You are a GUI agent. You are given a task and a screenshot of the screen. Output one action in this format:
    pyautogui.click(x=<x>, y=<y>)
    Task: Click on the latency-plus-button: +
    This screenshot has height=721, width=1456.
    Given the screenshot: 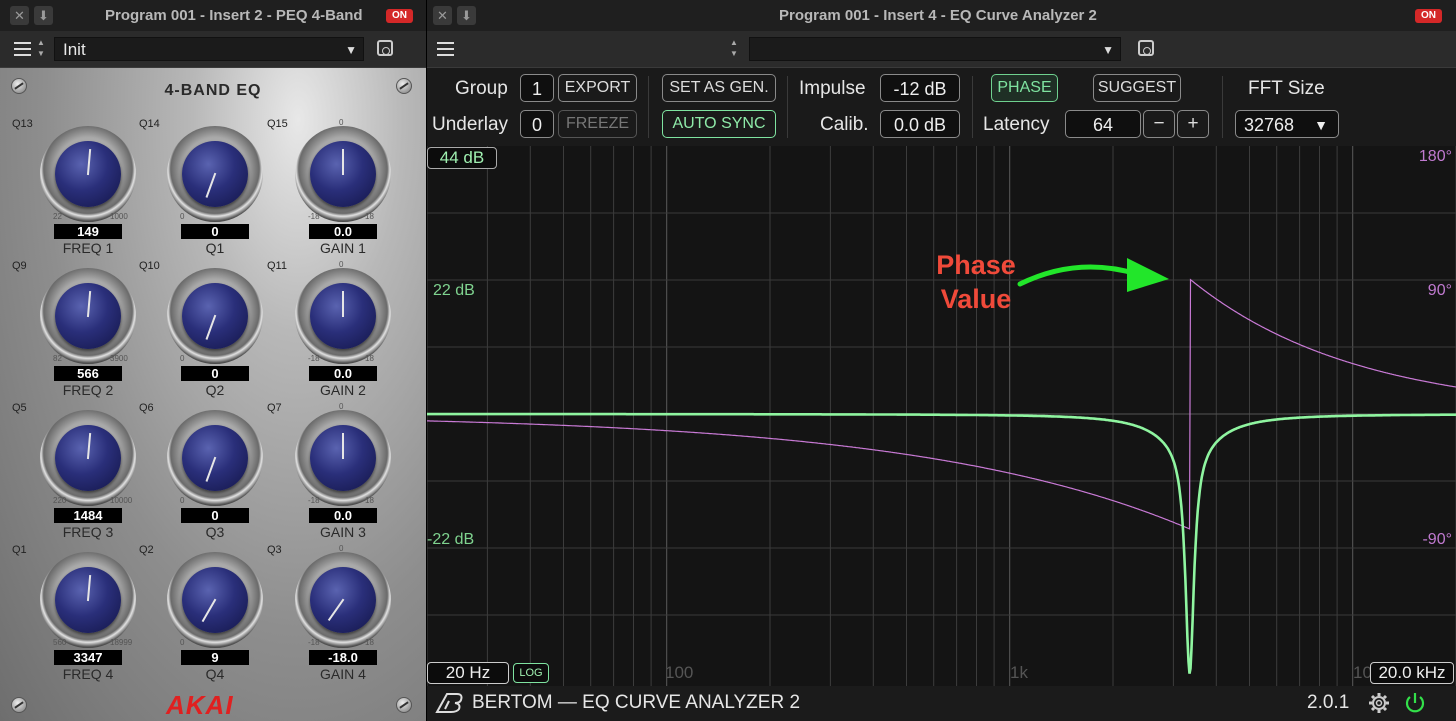 What is the action you would take?
    pyautogui.click(x=1193, y=124)
    